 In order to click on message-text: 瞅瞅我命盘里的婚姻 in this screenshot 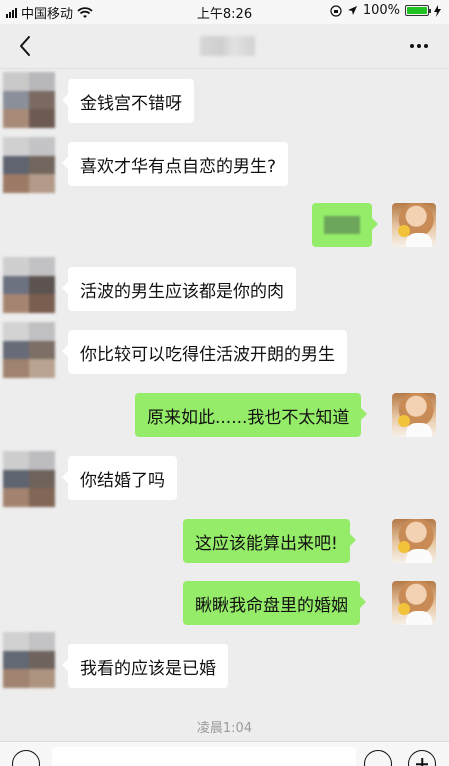, I will do `click(271, 605)`.